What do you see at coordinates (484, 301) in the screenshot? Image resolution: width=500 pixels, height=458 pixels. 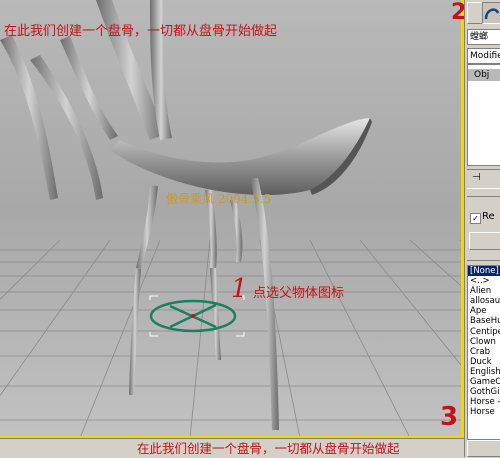 I see `list-item: allosaur` at bounding box center [484, 301].